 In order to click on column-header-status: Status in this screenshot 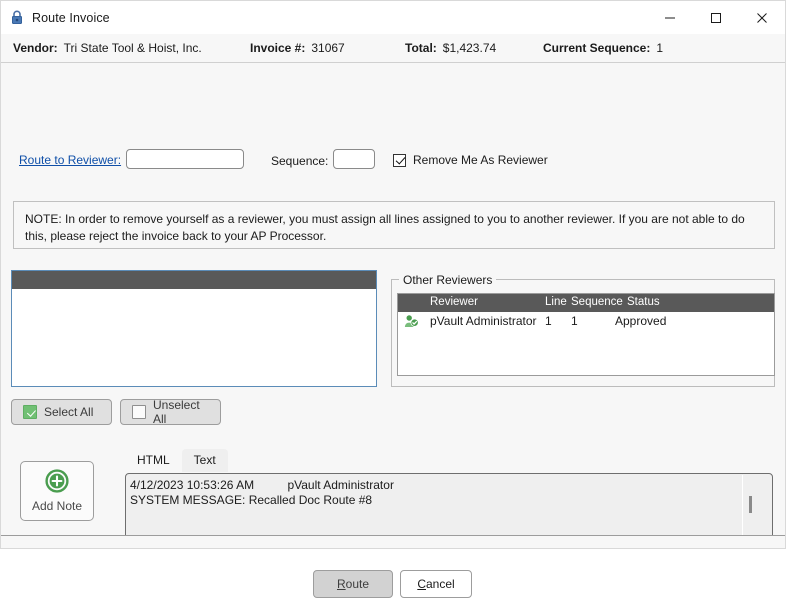, I will do `click(643, 302)`.